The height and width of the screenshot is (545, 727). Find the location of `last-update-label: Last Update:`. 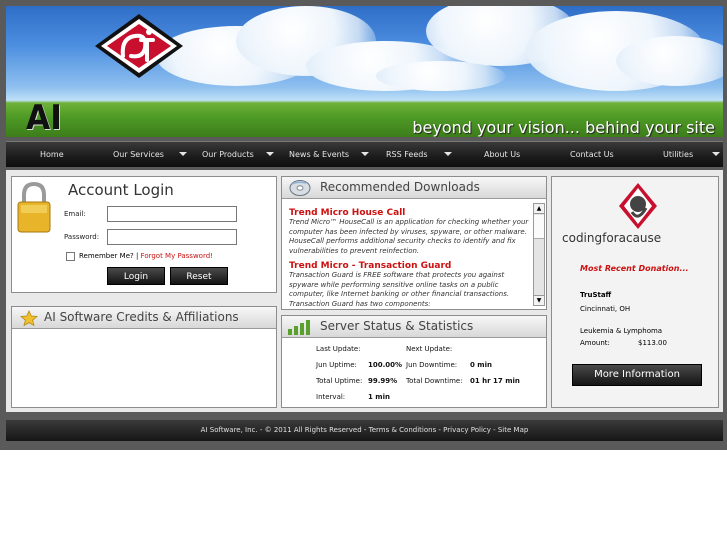

last-update-label: Last Update: is located at coordinates (338, 349).